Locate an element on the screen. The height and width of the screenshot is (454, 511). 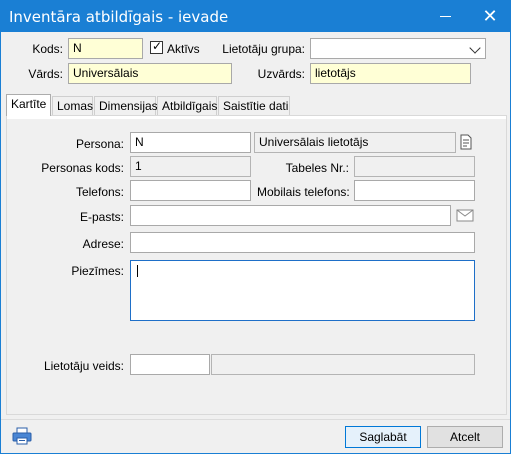
text-cursor is located at coordinates (137, 271).